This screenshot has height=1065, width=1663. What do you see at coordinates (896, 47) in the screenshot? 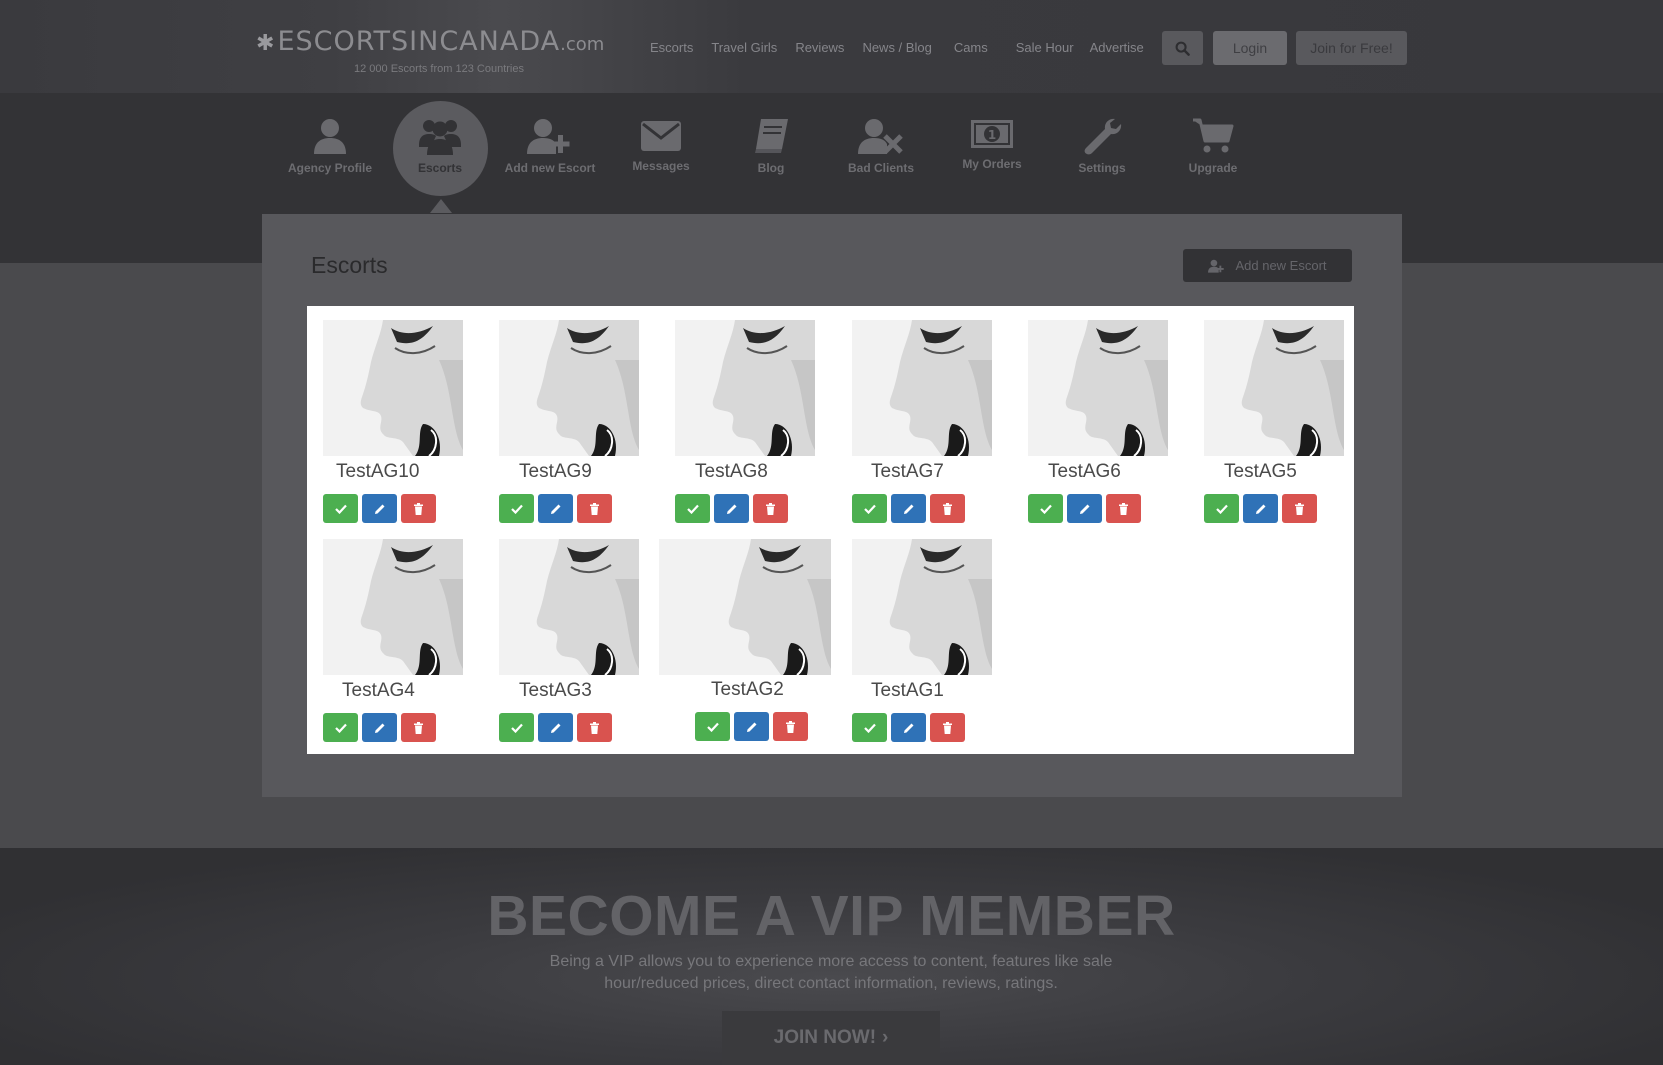
I see `nav-news-blog: News / Blog` at bounding box center [896, 47].